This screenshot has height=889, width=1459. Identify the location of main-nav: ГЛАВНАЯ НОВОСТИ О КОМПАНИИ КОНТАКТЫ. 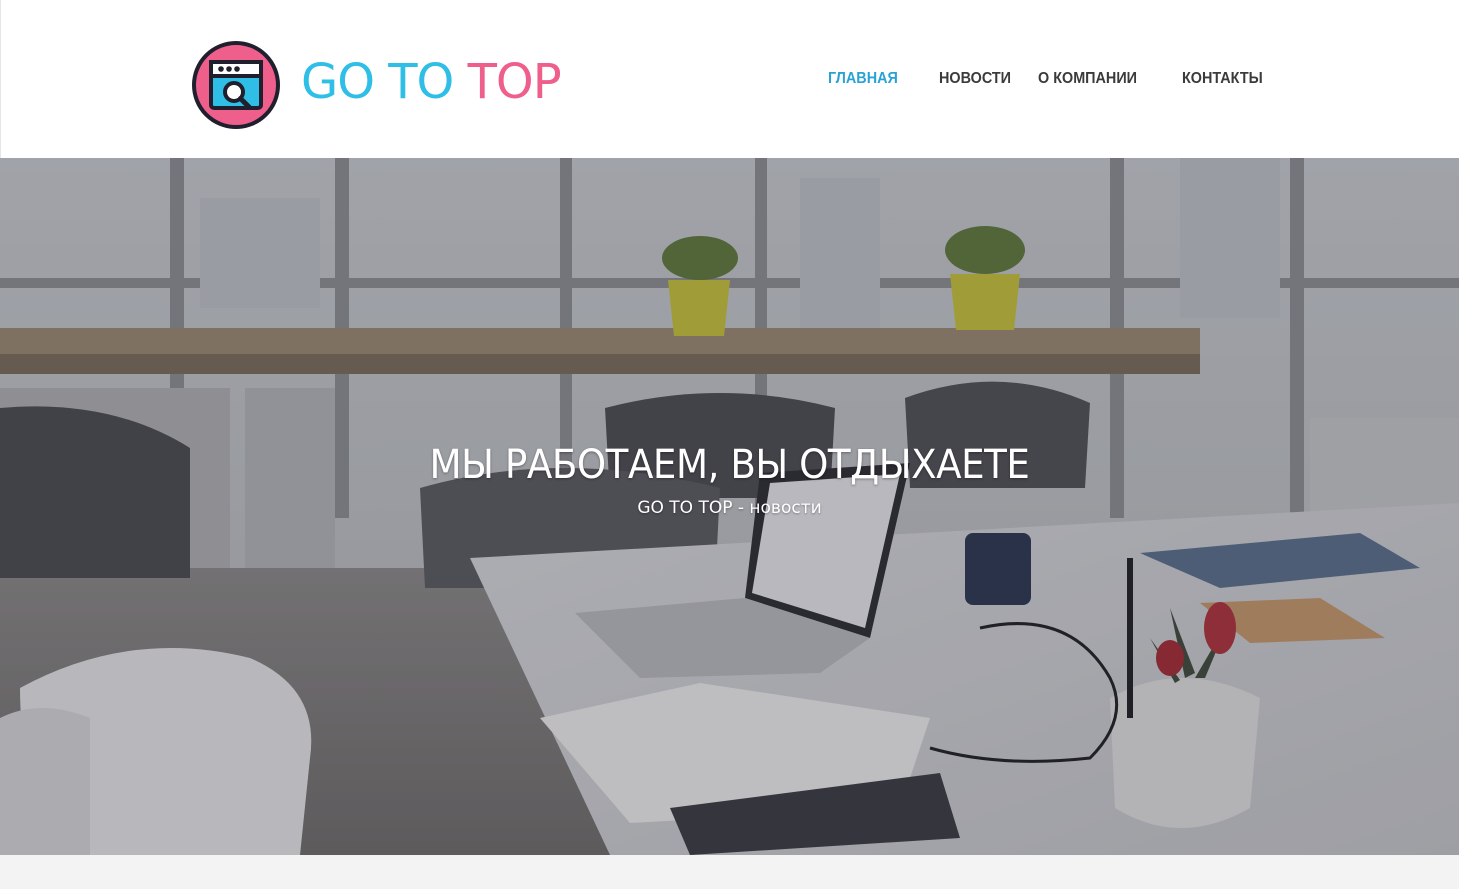
(730, 80).